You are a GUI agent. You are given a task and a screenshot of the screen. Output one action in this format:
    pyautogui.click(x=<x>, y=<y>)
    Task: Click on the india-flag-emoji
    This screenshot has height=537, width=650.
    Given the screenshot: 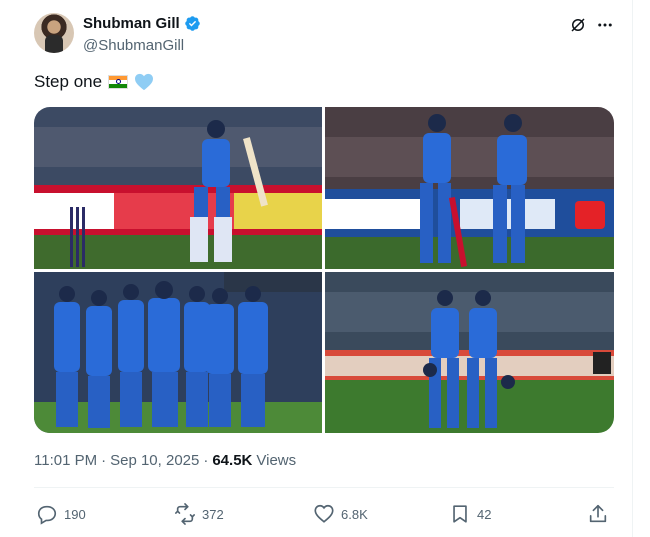 What is the action you would take?
    pyautogui.click(x=118, y=82)
    